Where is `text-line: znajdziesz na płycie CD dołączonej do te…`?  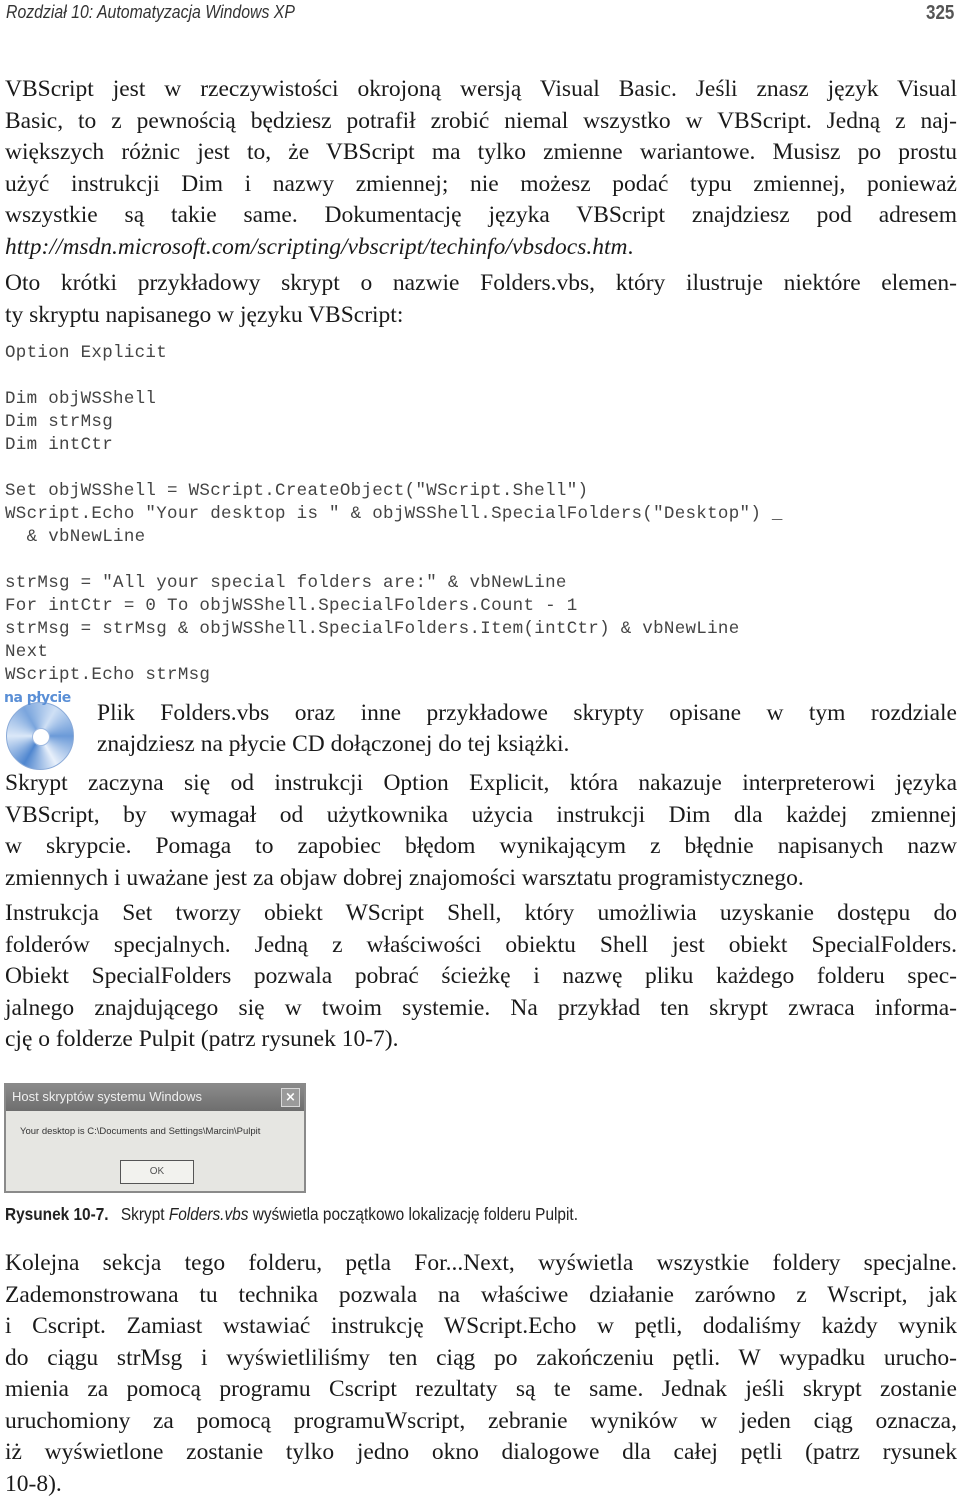 text-line: znajdziesz na płycie CD dołączonej do te… is located at coordinates (527, 744).